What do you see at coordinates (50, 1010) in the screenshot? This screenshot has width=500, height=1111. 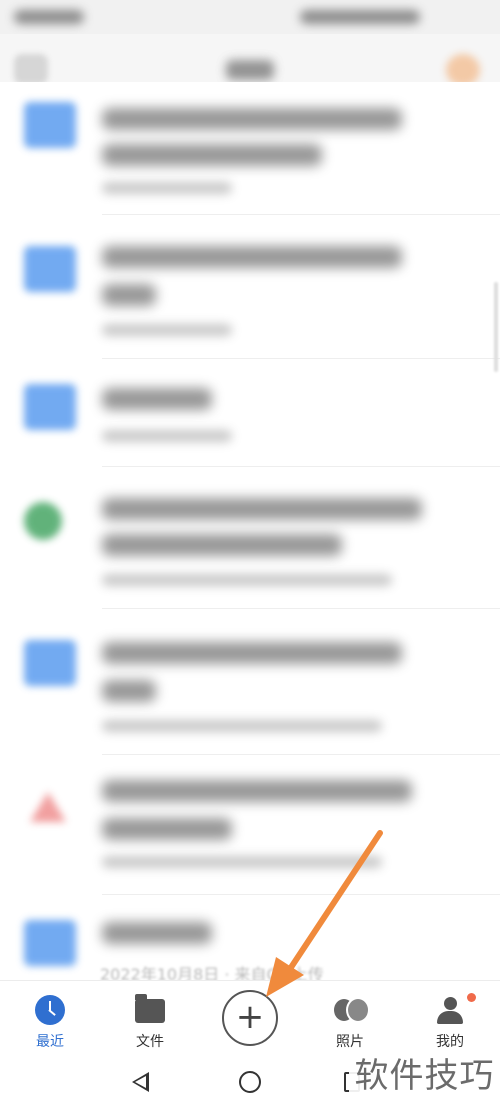 I see `clock-icon` at bounding box center [50, 1010].